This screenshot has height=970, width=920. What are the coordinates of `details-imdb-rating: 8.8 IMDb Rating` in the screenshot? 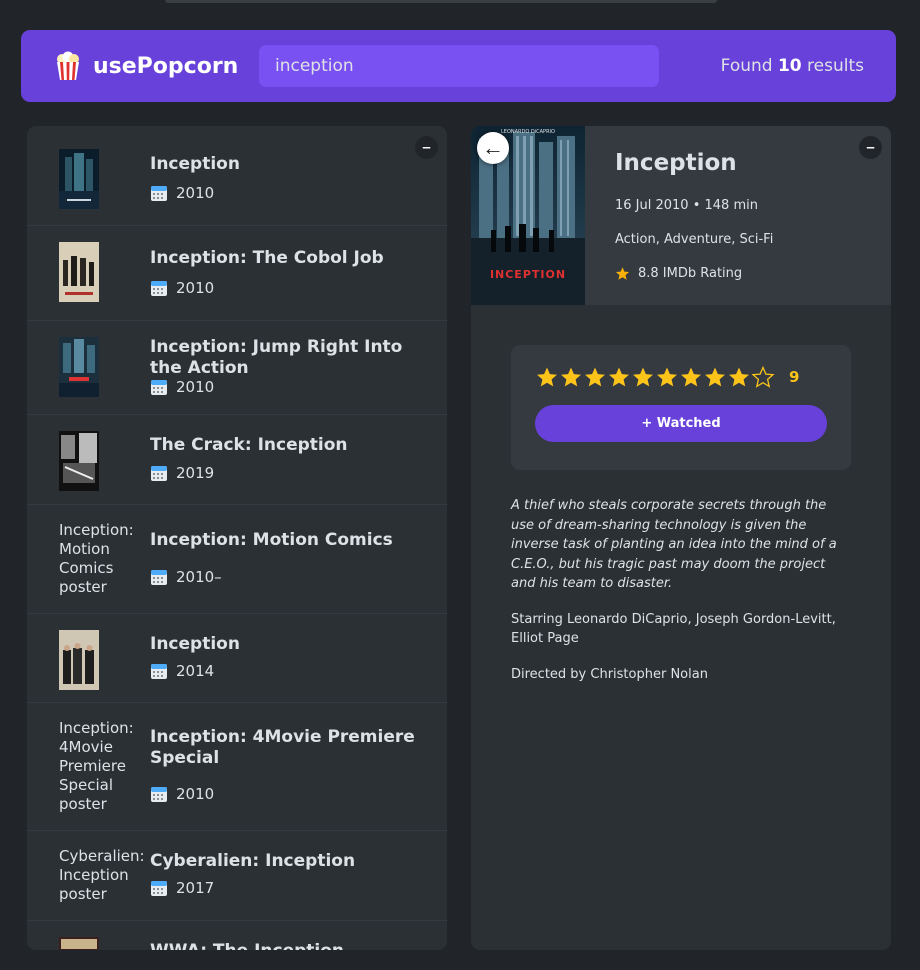 It's located at (694, 273).